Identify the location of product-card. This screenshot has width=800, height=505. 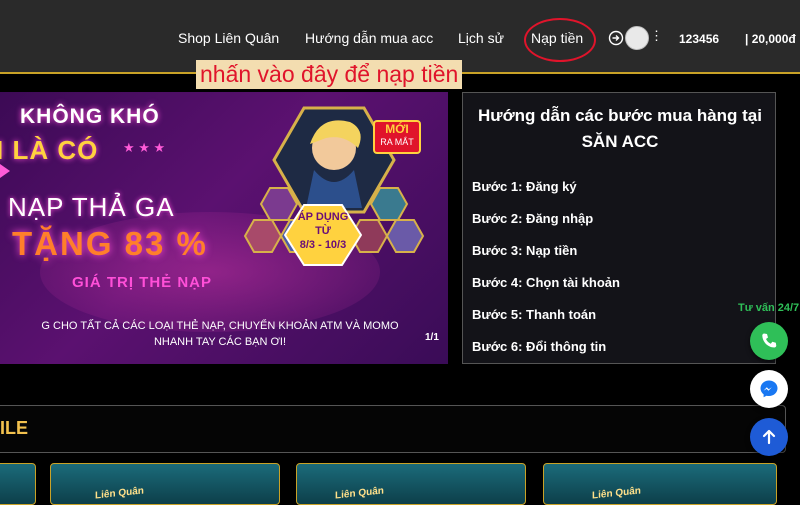
(18, 484).